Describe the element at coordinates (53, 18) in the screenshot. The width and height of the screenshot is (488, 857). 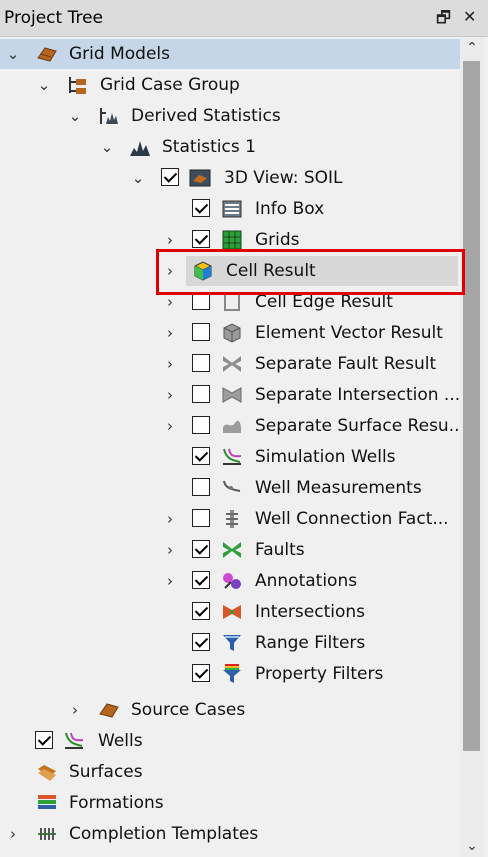
I see `panel-title: Project Tree` at that location.